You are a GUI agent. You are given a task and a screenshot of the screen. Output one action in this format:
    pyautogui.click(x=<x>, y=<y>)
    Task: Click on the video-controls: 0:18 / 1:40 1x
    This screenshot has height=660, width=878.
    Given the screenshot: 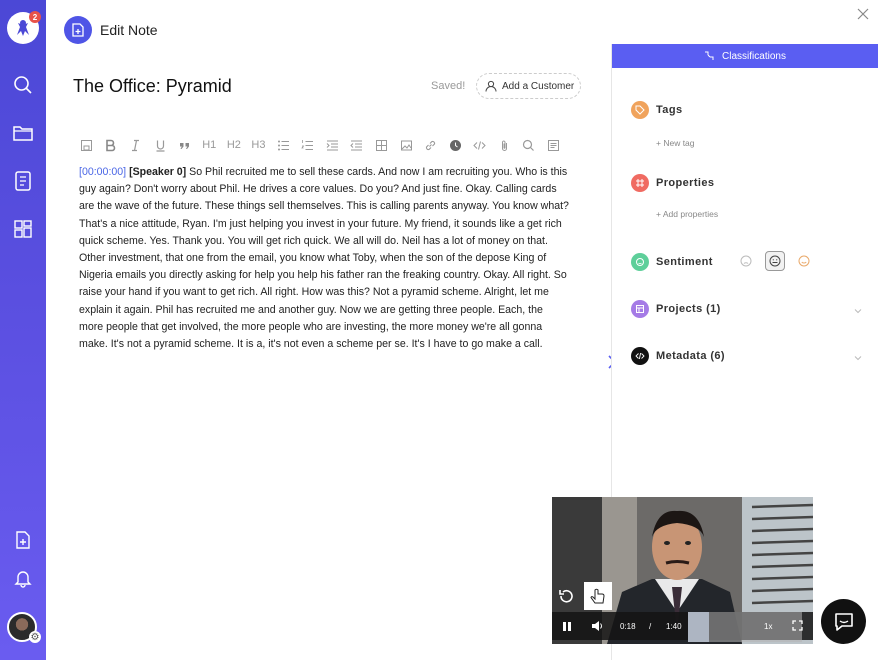 What is the action you would take?
    pyautogui.click(x=682, y=627)
    